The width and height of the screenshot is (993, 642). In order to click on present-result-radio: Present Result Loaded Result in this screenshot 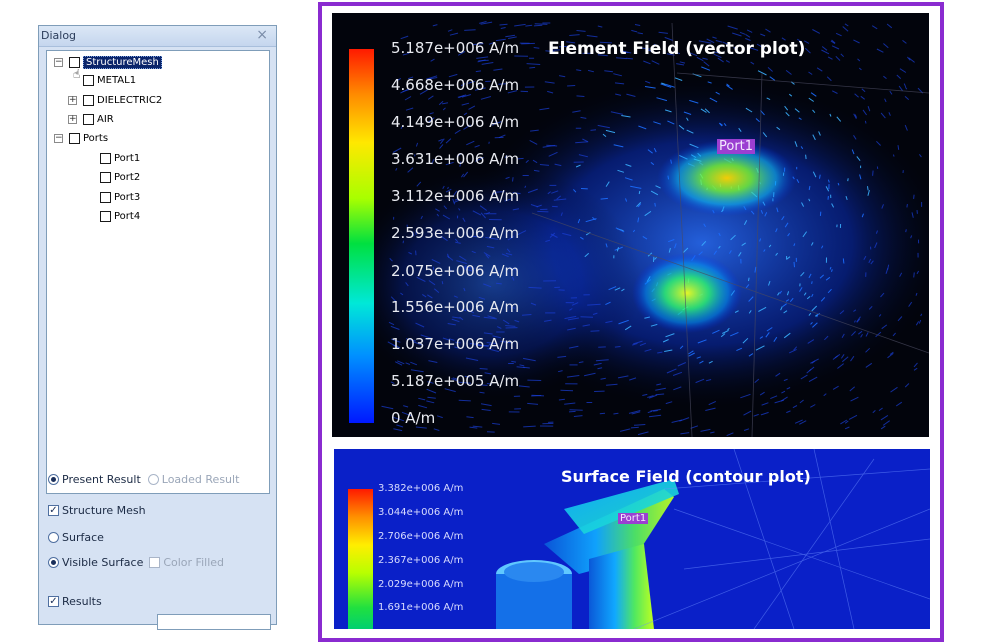, I will do `click(143, 479)`.